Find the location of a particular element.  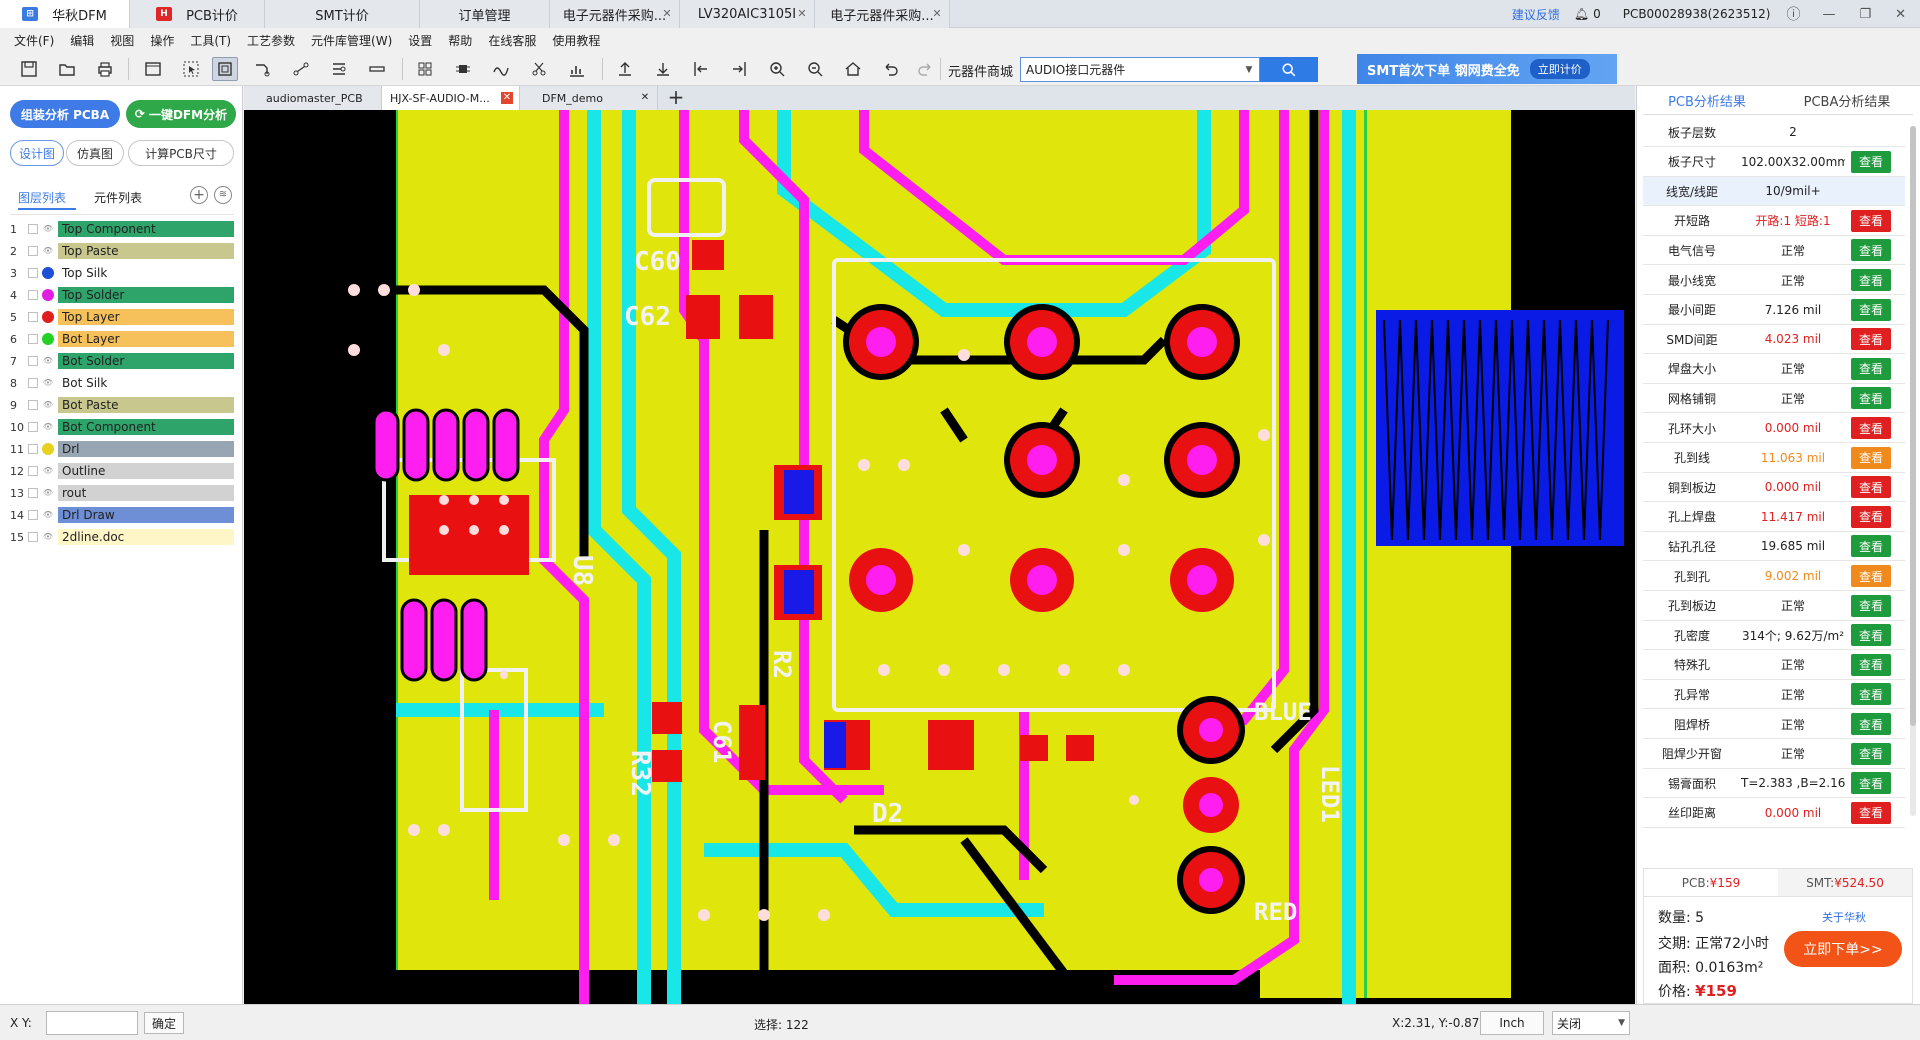

layer-row: 8 👁︎ Bot Silk is located at coordinates (122, 383).